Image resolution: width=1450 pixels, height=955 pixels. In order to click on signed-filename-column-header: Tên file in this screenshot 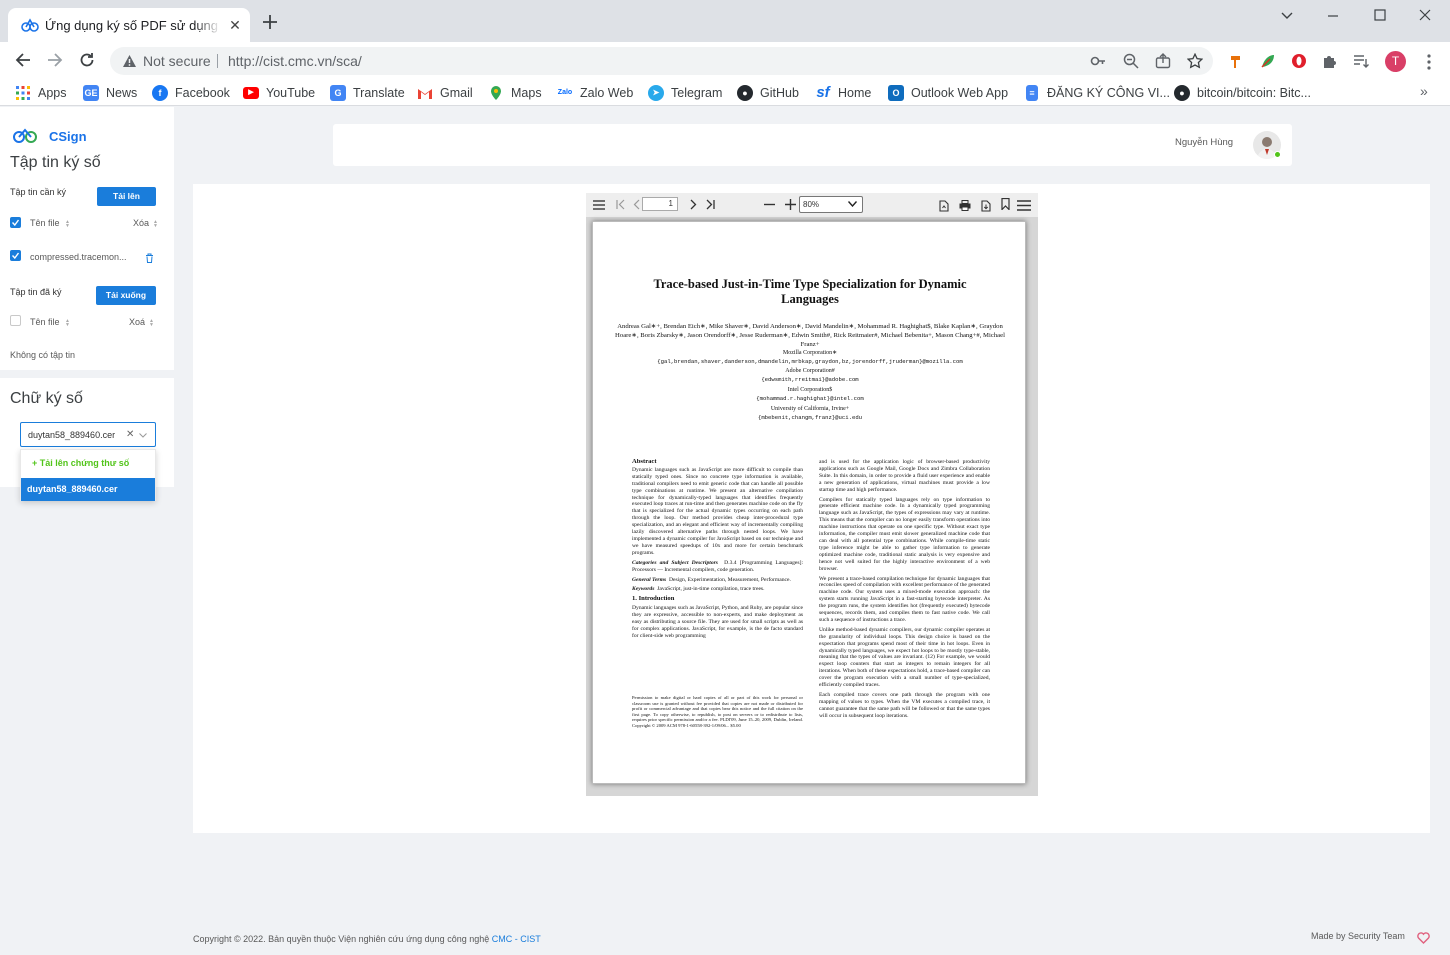, I will do `click(45, 322)`.